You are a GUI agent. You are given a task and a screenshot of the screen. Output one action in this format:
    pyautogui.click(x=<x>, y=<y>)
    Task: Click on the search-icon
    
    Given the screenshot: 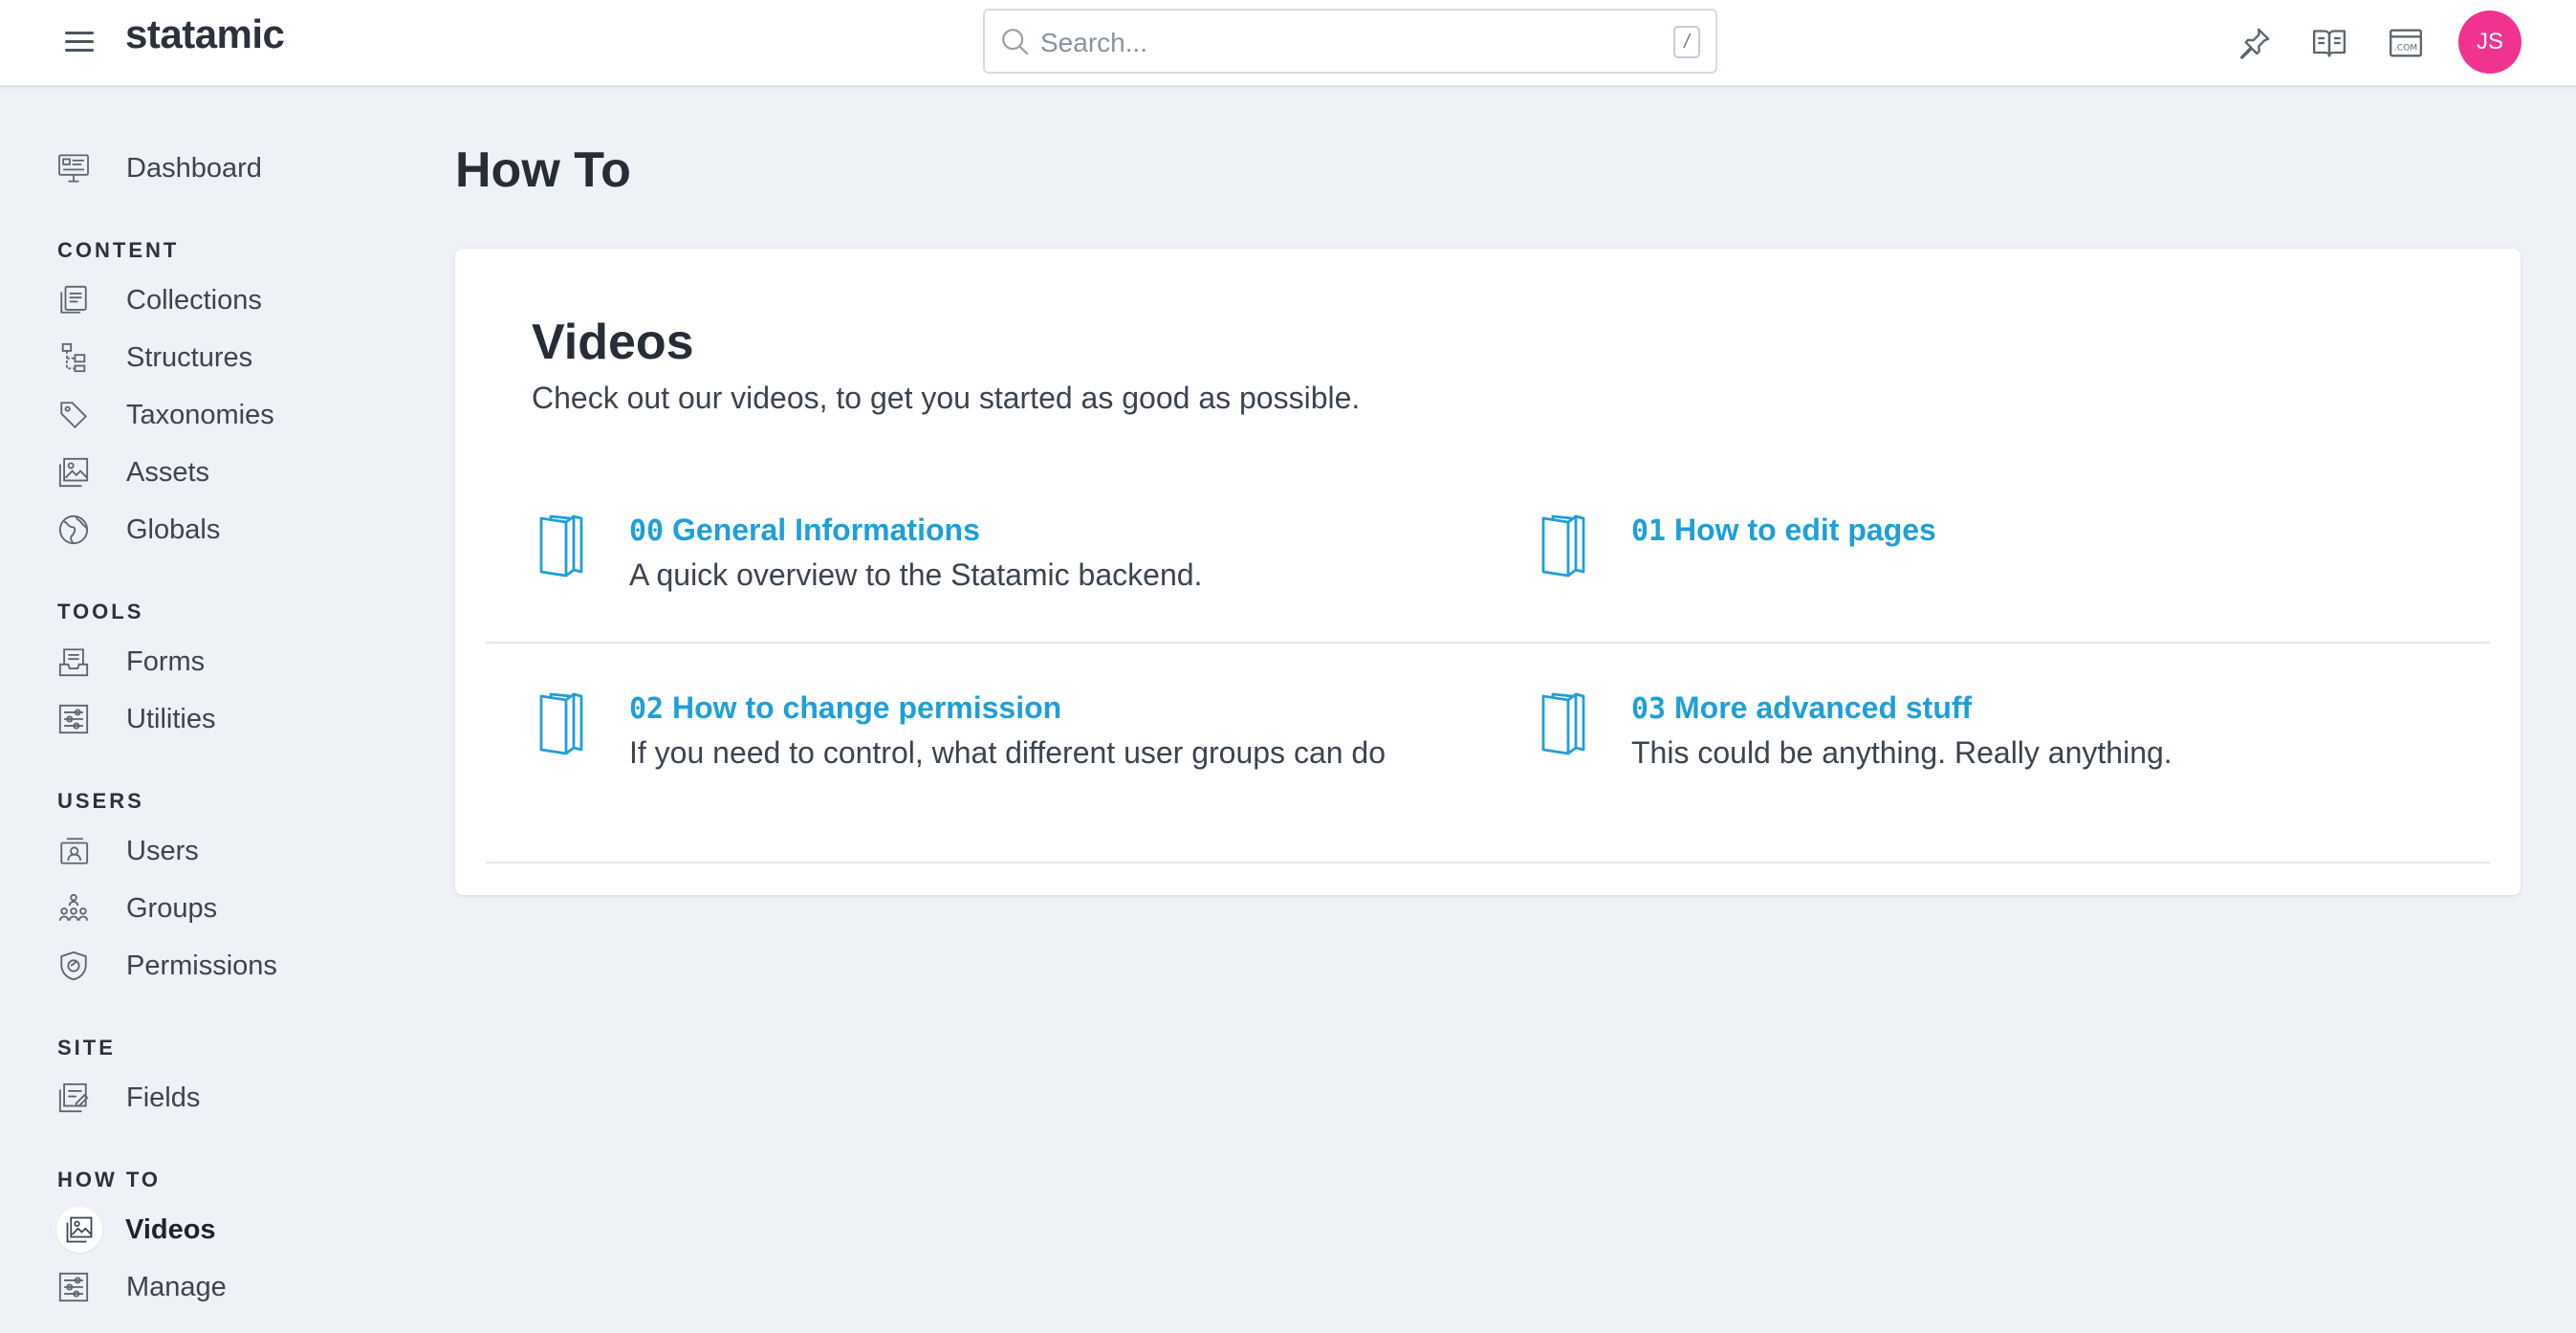 What is the action you would take?
    pyautogui.click(x=1015, y=42)
    